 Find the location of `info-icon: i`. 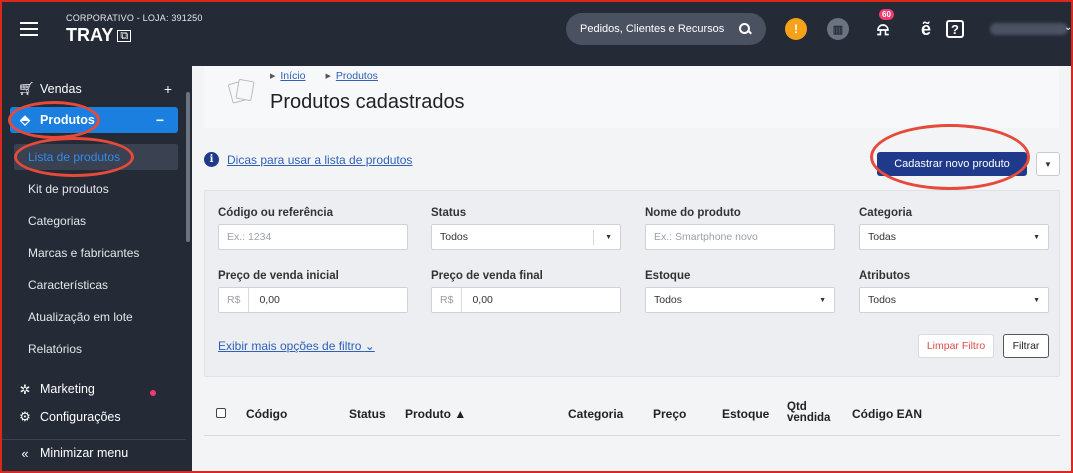

info-icon: i is located at coordinates (211, 159).